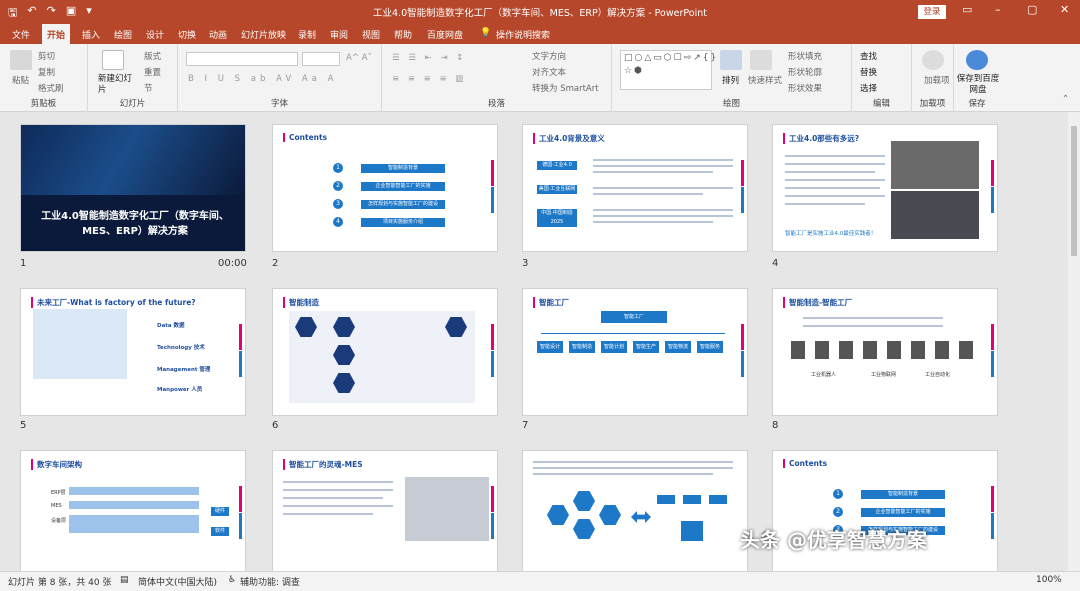 The height and width of the screenshot is (591, 1080). What do you see at coordinates (678, 347) in the screenshot?
I see `org-node: 智能物流` at bounding box center [678, 347].